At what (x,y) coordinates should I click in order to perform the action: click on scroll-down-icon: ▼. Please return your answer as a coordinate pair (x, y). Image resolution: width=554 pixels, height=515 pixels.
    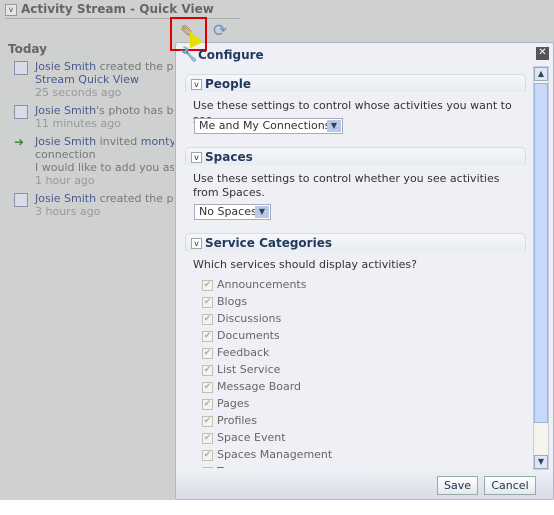
    Looking at the image, I should click on (541, 462).